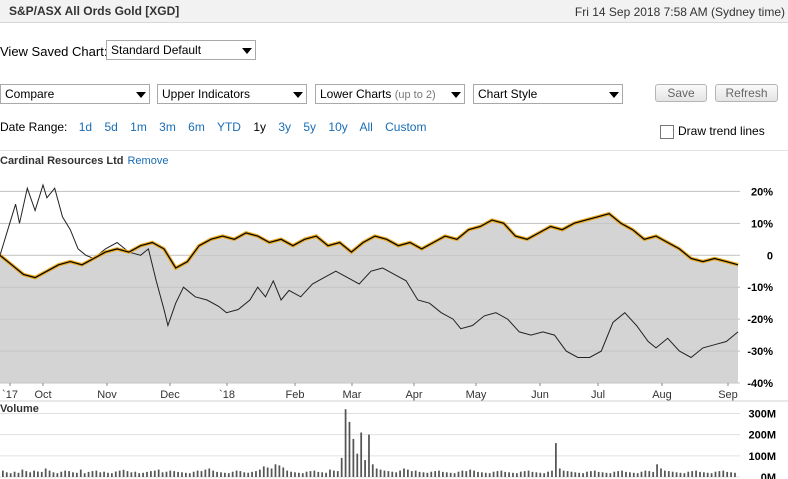  Describe the element at coordinates (107, 395) in the screenshot. I see `x-tick-label: Nov` at that location.